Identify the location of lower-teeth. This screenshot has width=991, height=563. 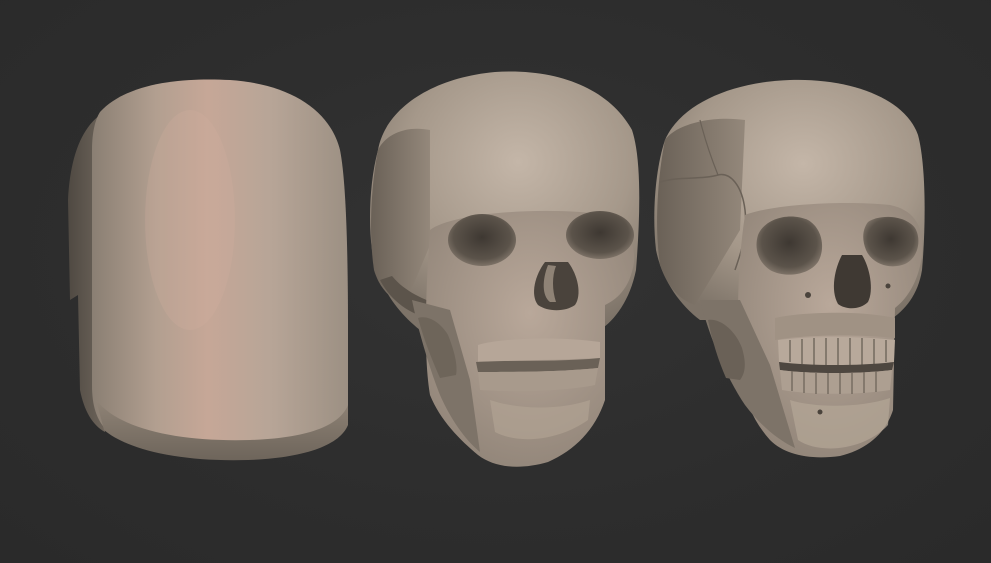
(836, 382).